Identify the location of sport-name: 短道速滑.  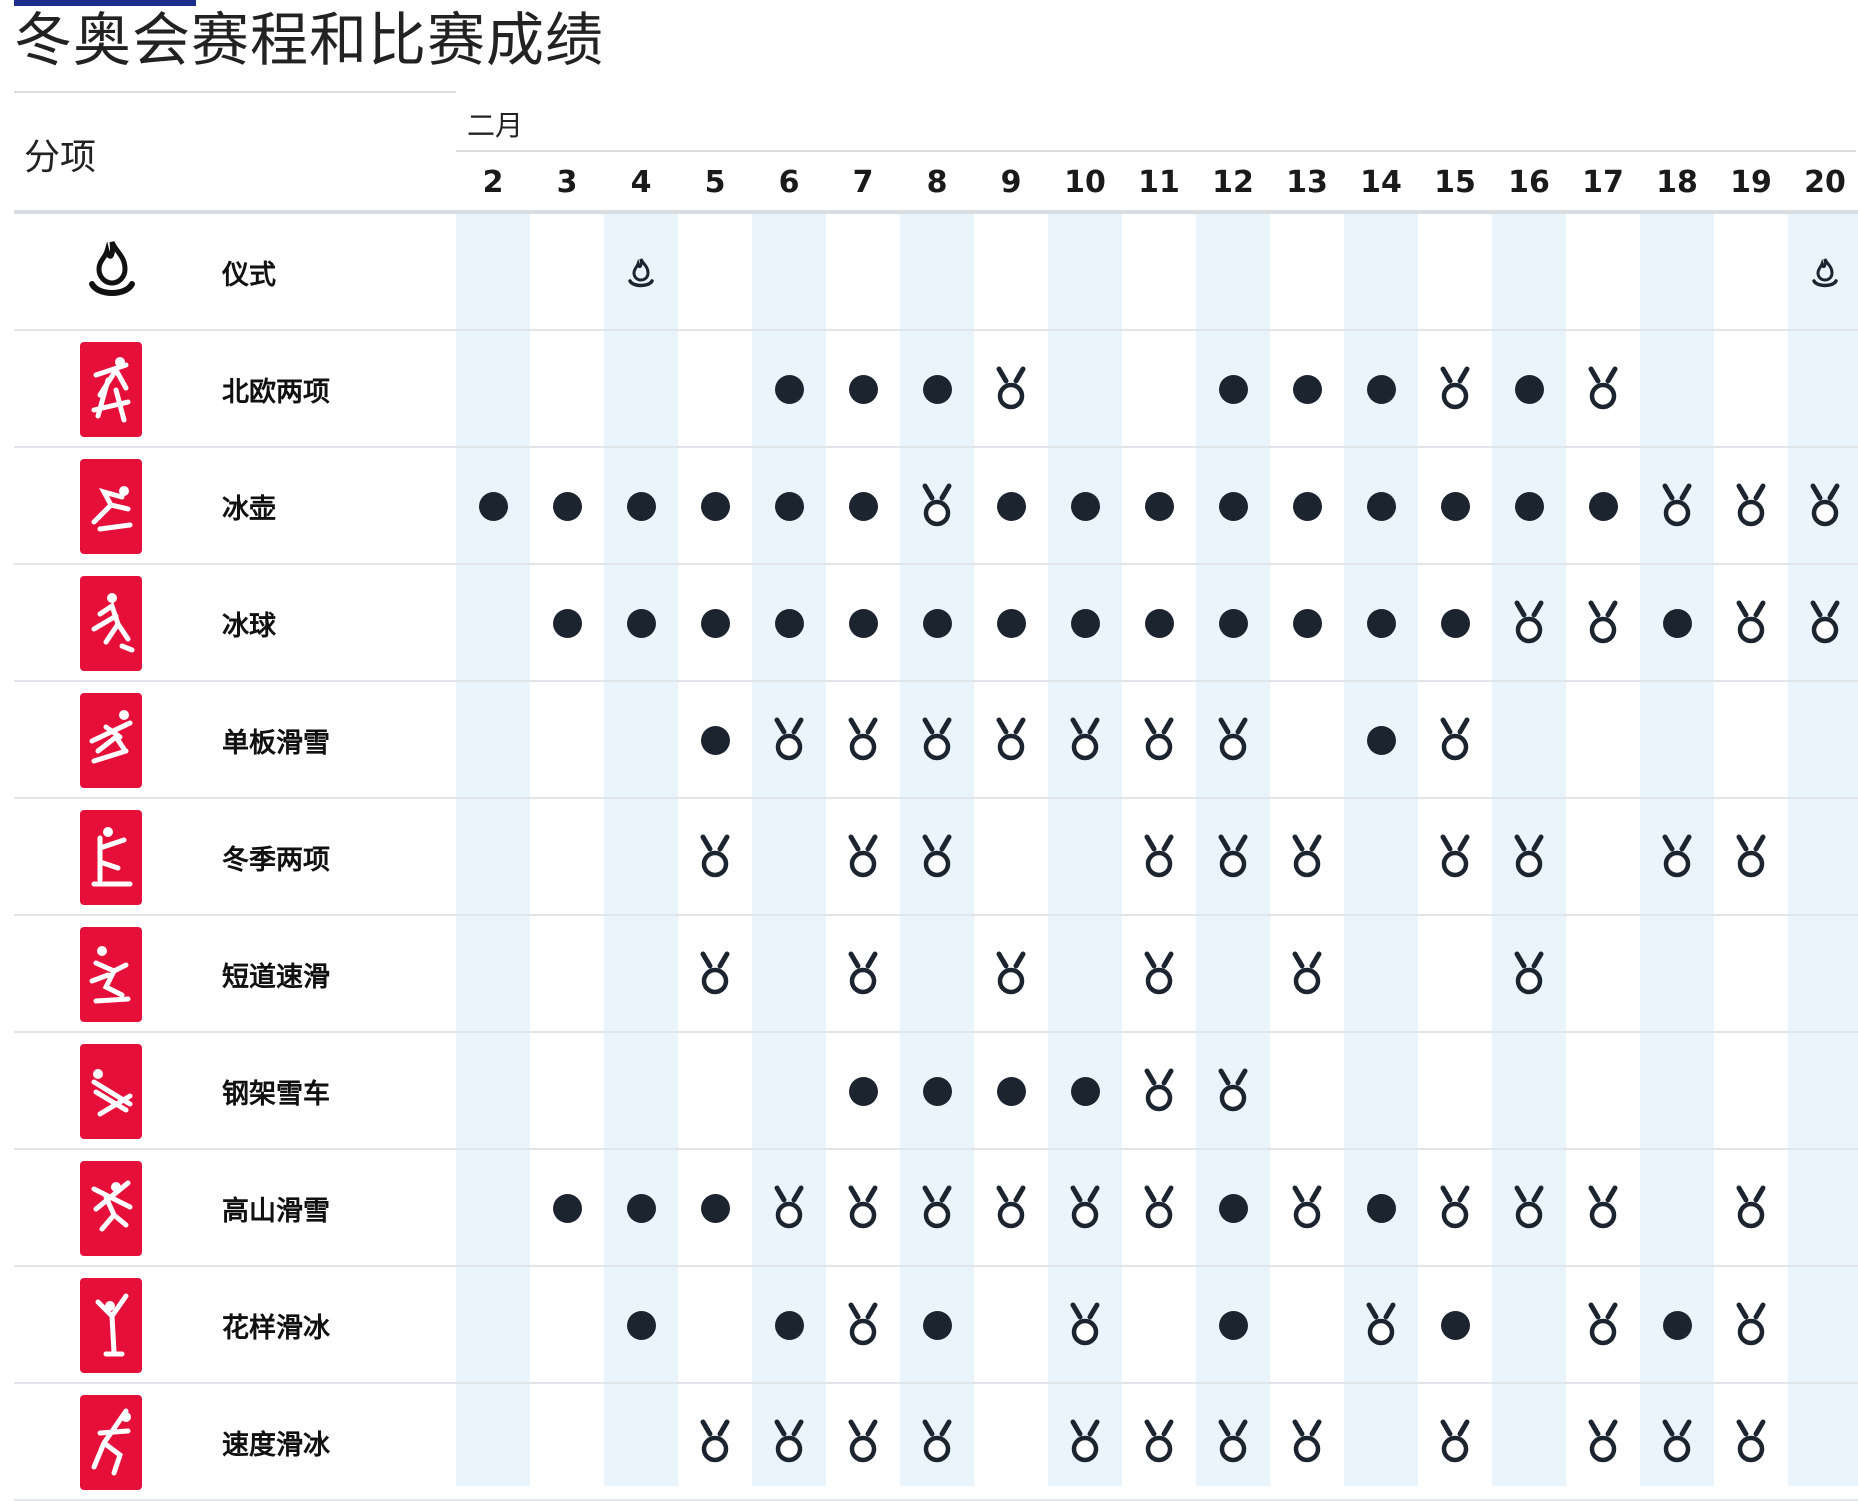
(276, 974).